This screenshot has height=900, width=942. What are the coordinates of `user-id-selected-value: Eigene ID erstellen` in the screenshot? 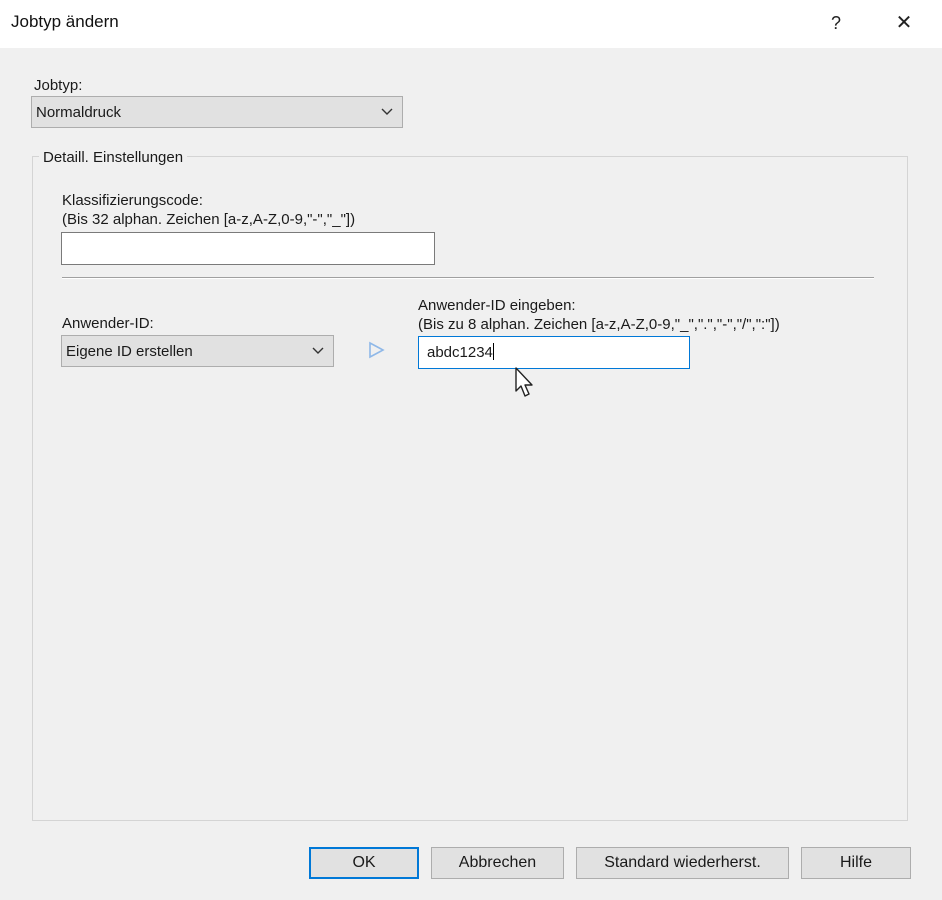 It's located at (129, 351).